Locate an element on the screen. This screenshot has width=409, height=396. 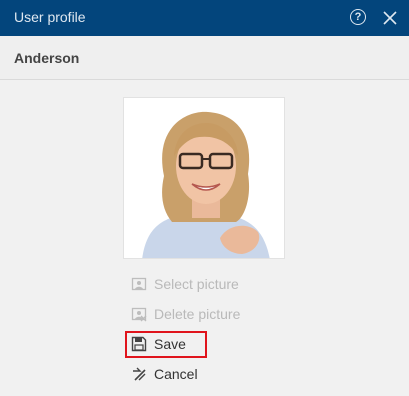
close-icon is located at coordinates (390, 18).